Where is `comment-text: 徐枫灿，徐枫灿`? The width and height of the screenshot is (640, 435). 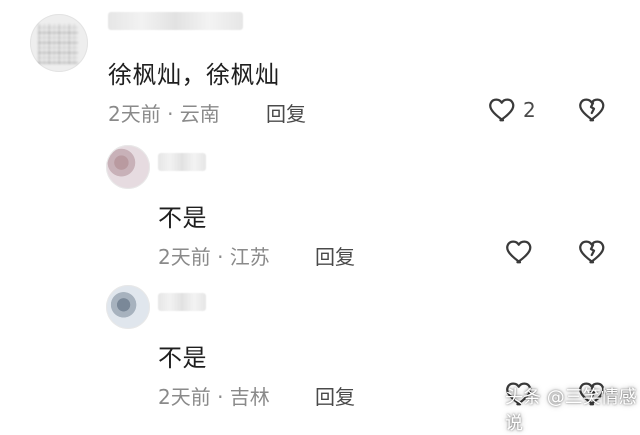
comment-text: 徐枫灿，徐枫灿 is located at coordinates (194, 75).